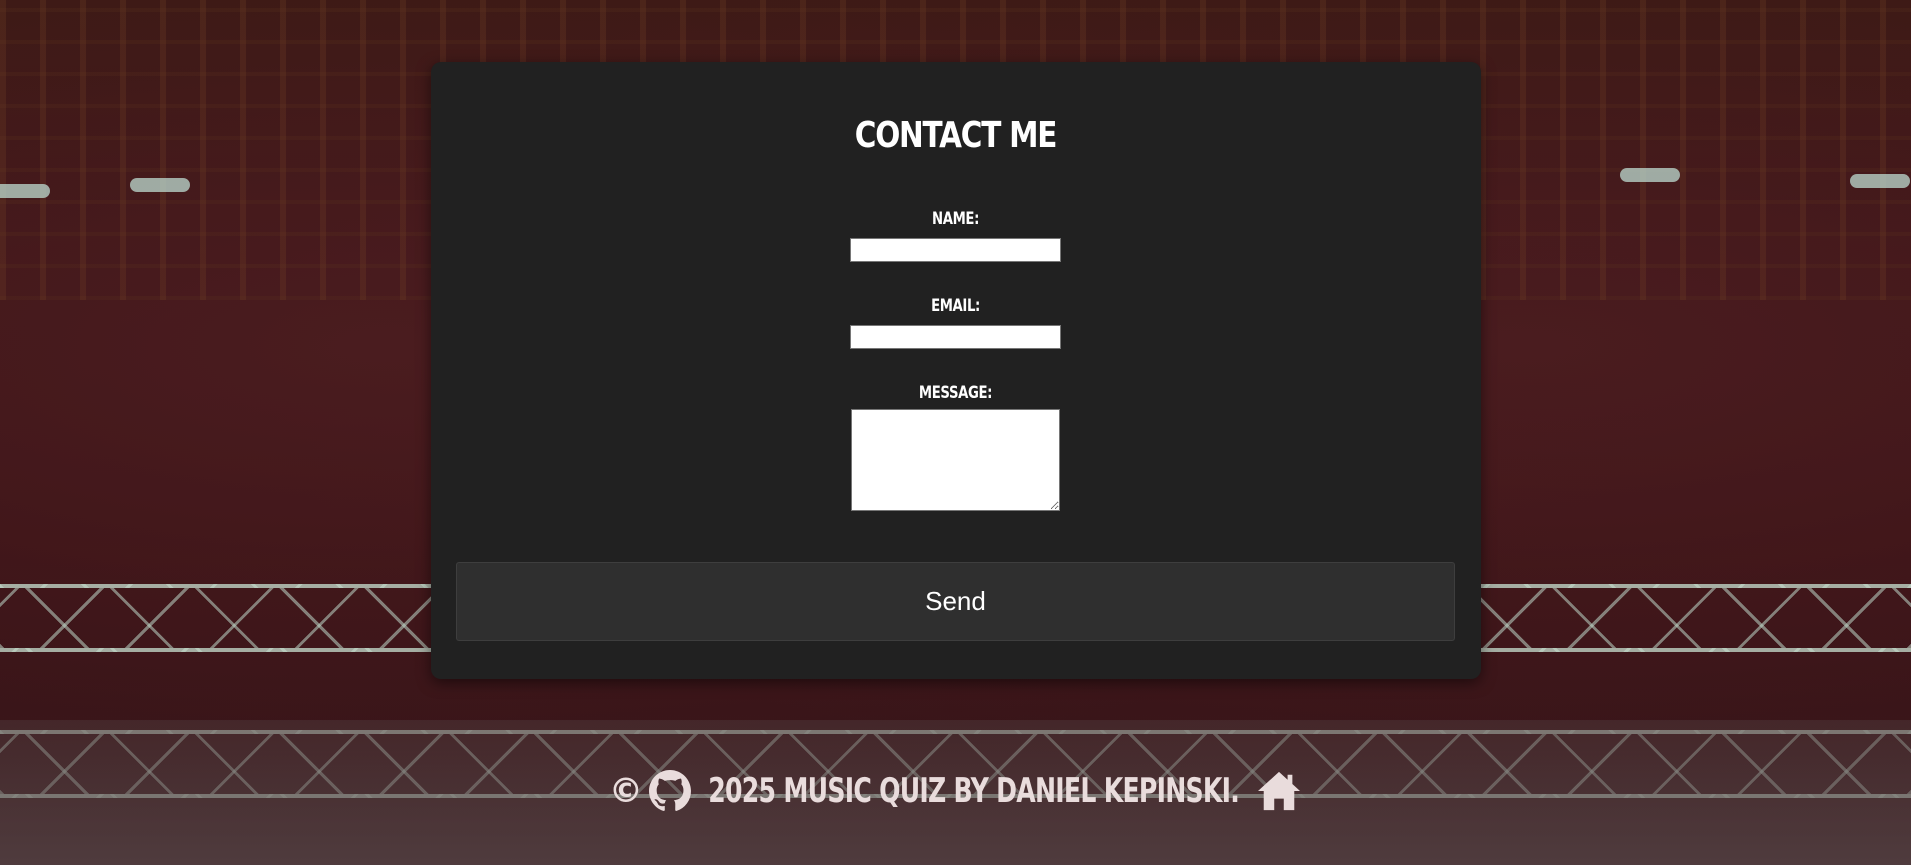 The image size is (1911, 865). I want to click on email-label: EMAIL:, so click(955, 306).